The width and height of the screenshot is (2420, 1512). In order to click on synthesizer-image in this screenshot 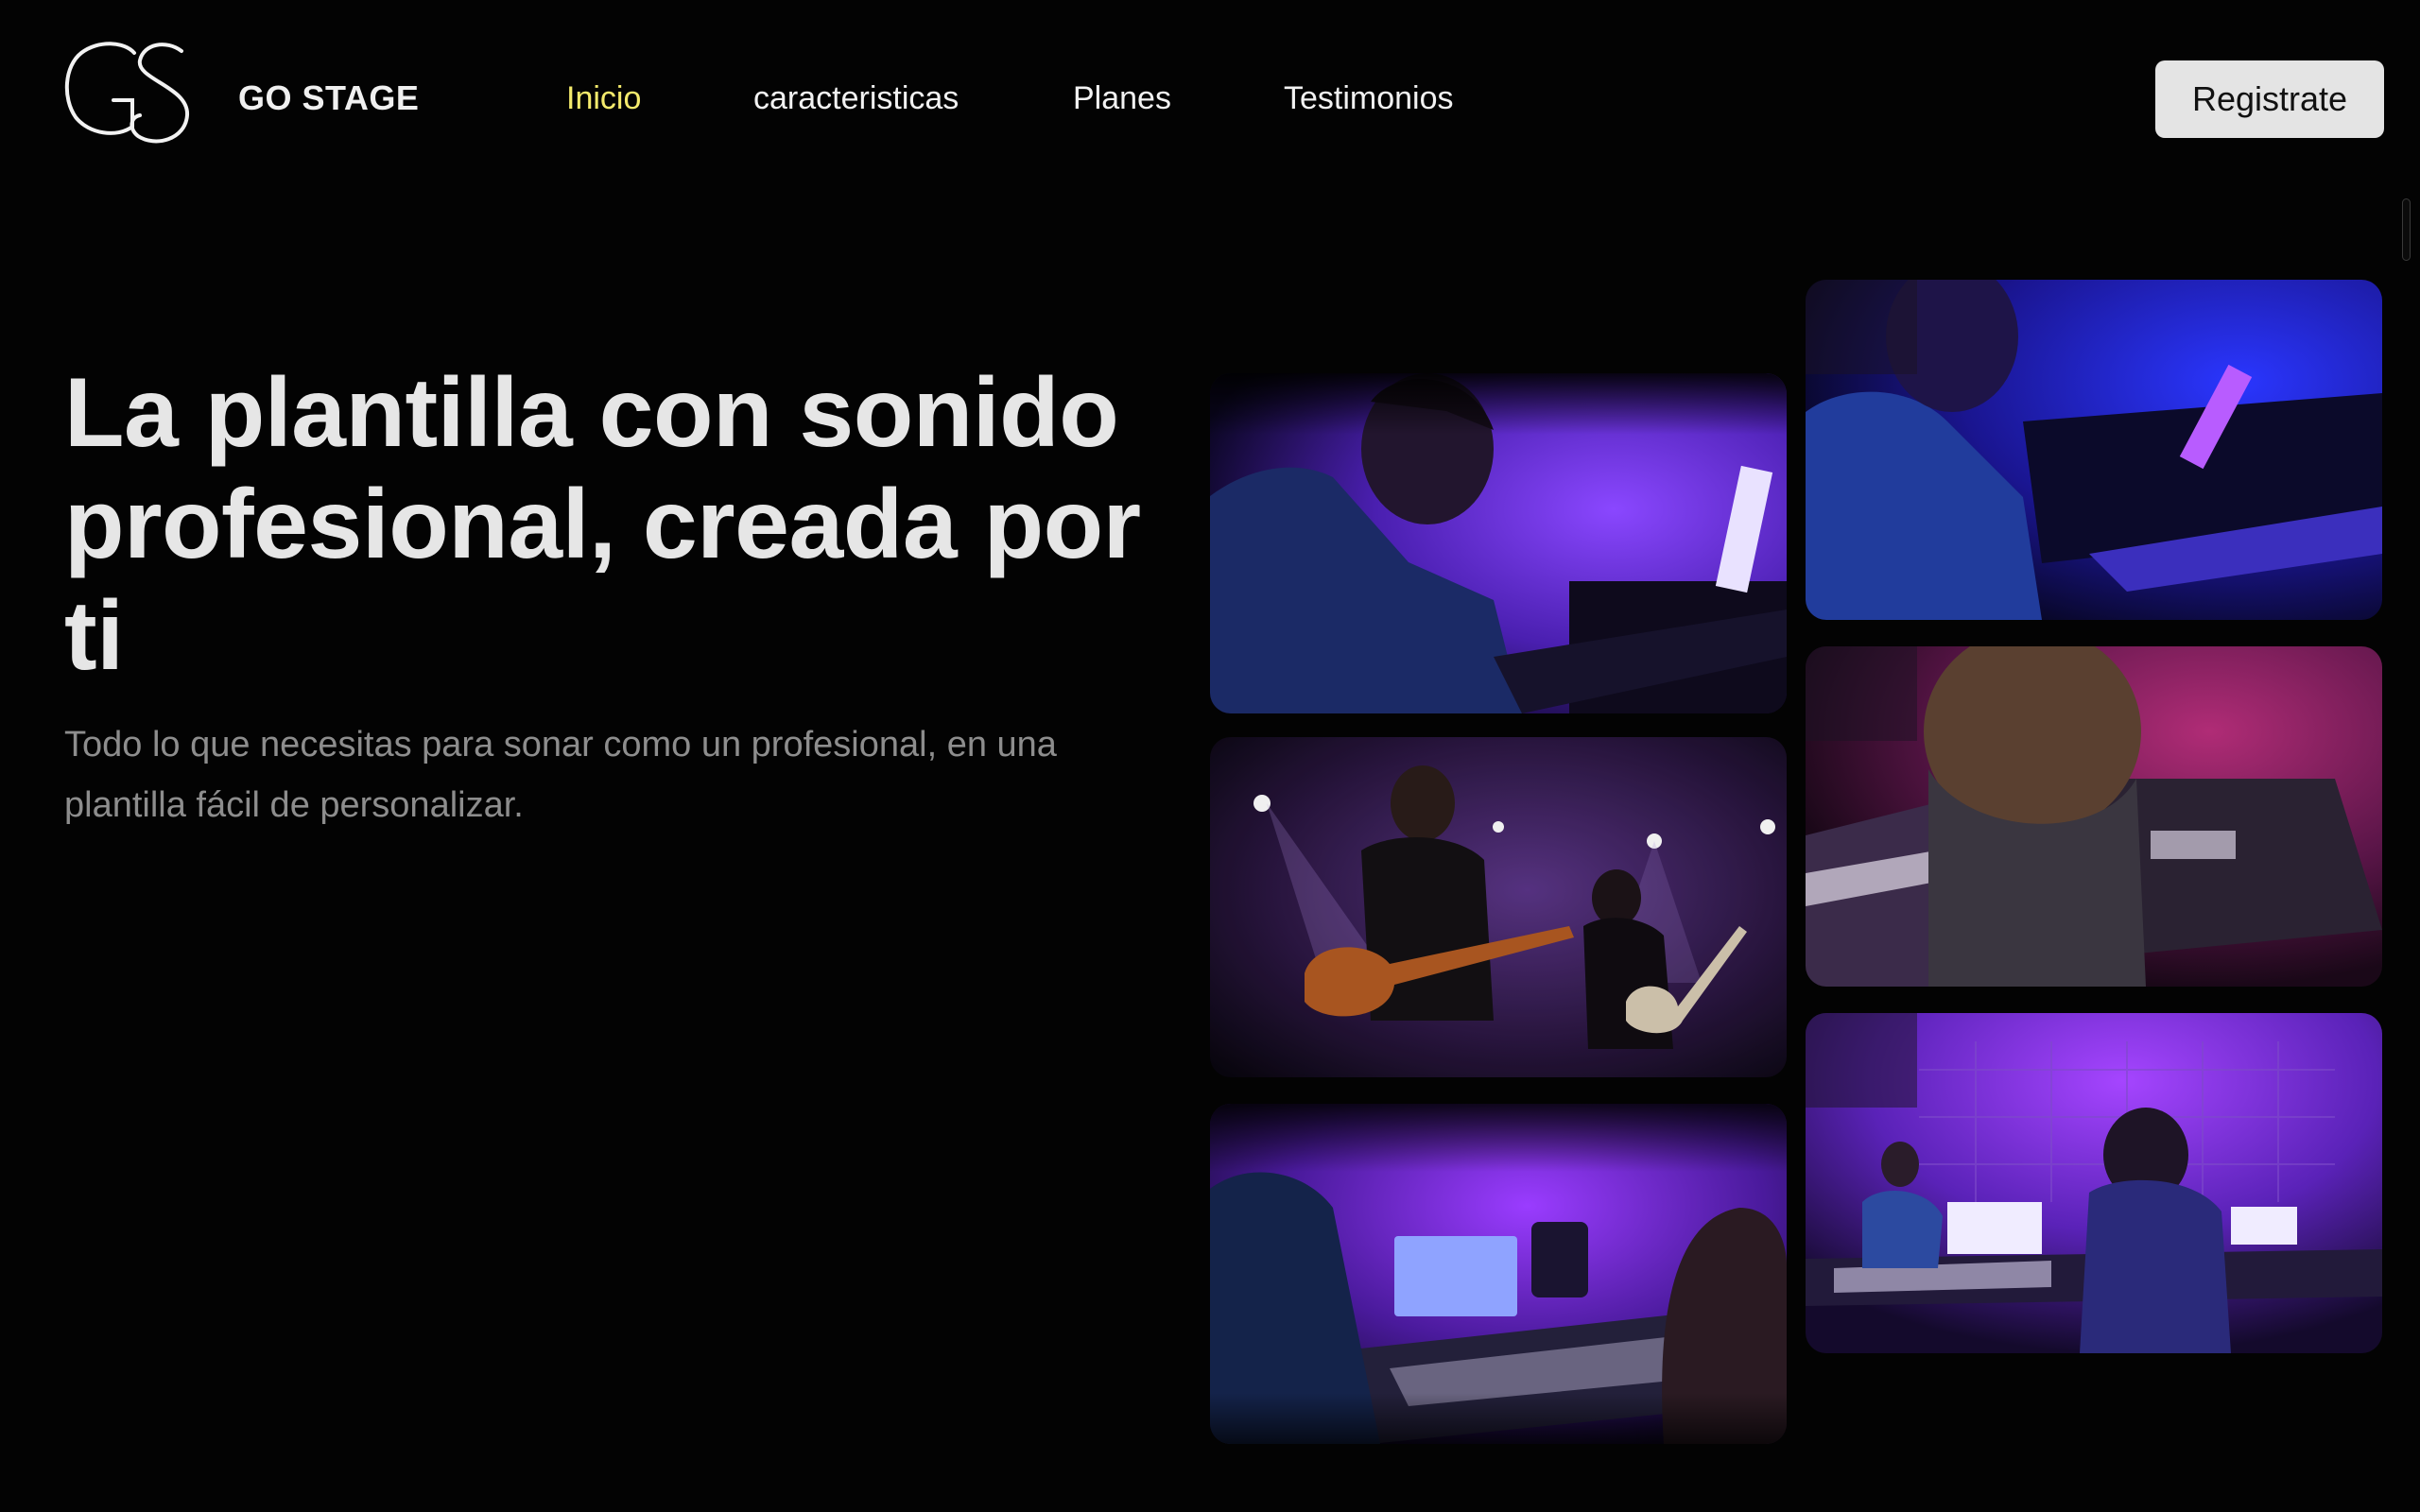, I will do `click(2094, 816)`.